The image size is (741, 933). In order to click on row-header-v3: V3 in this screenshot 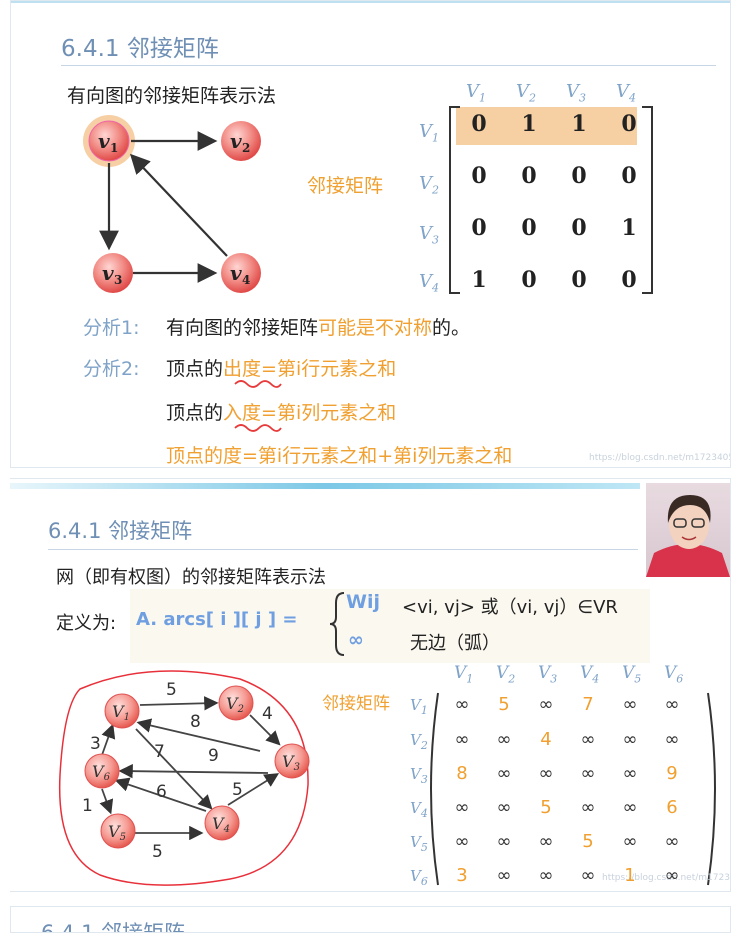, I will do `click(419, 775)`.